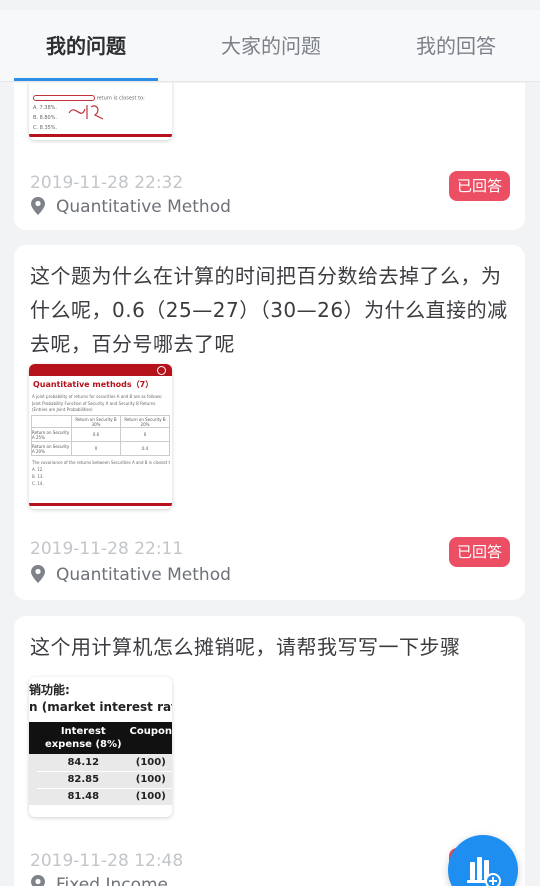  What do you see at coordinates (107, 861) in the screenshot?
I see `question-time: 2019-11-28 12:48` at bounding box center [107, 861].